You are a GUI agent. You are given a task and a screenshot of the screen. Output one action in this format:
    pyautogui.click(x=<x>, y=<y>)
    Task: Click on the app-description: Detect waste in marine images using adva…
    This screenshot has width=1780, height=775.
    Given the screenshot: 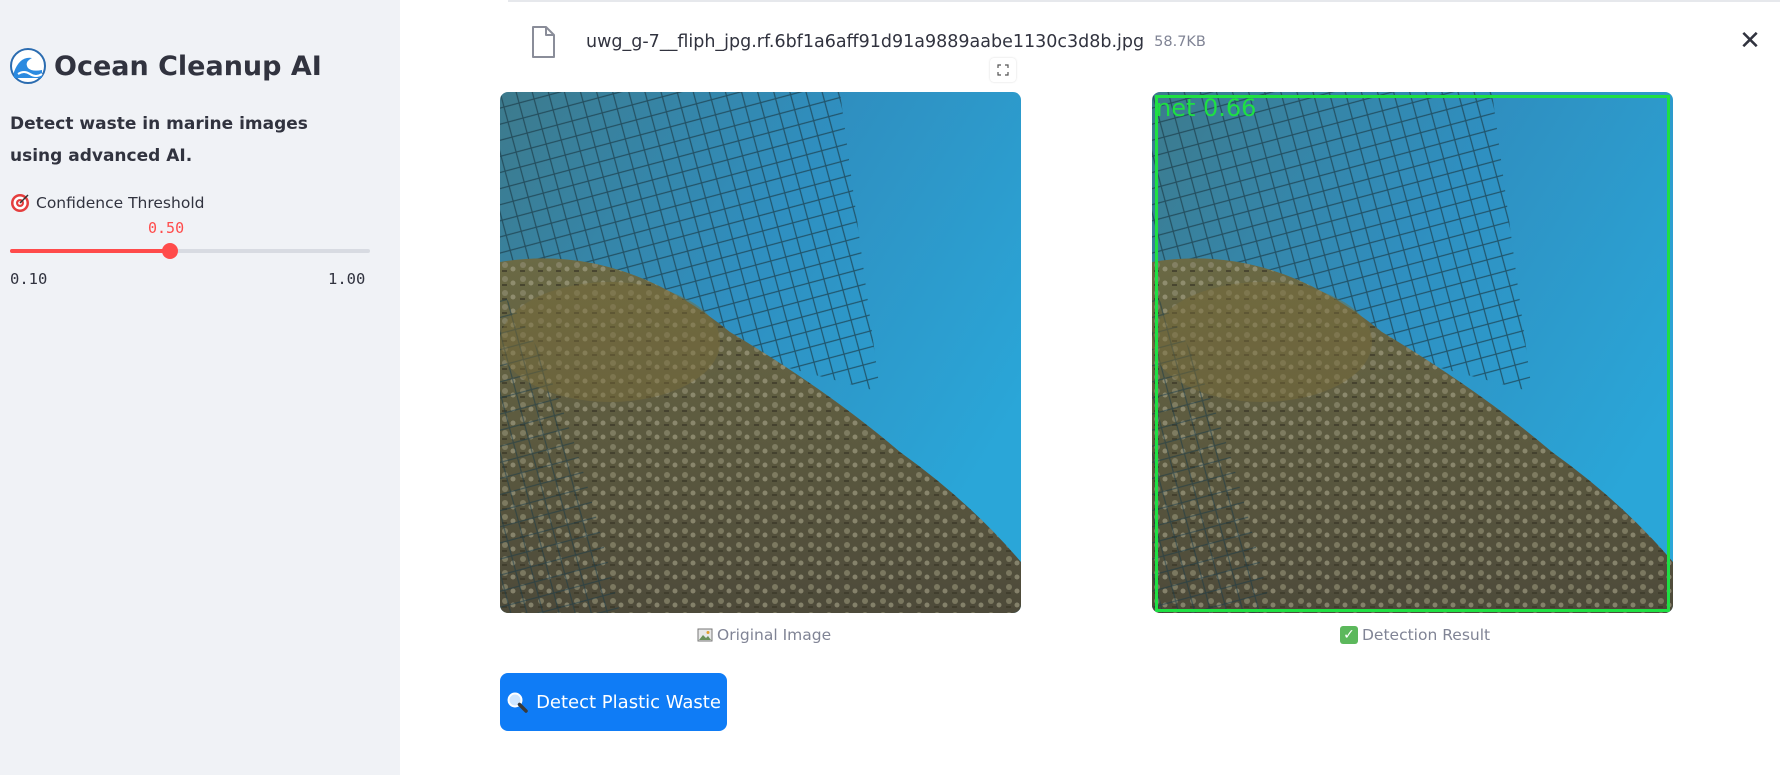 What is the action you would take?
    pyautogui.click(x=159, y=140)
    